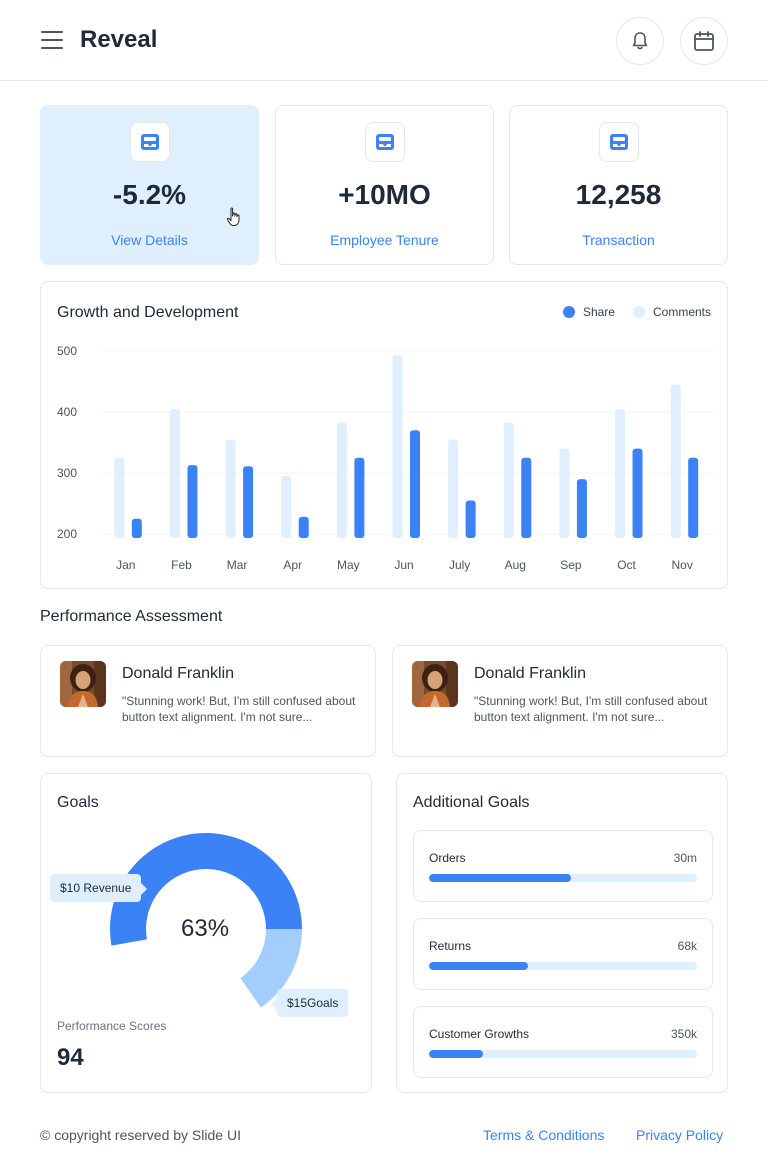 The width and height of the screenshot is (768, 1169). What do you see at coordinates (67, 473) in the screenshot?
I see `y-tick-label: 300` at bounding box center [67, 473].